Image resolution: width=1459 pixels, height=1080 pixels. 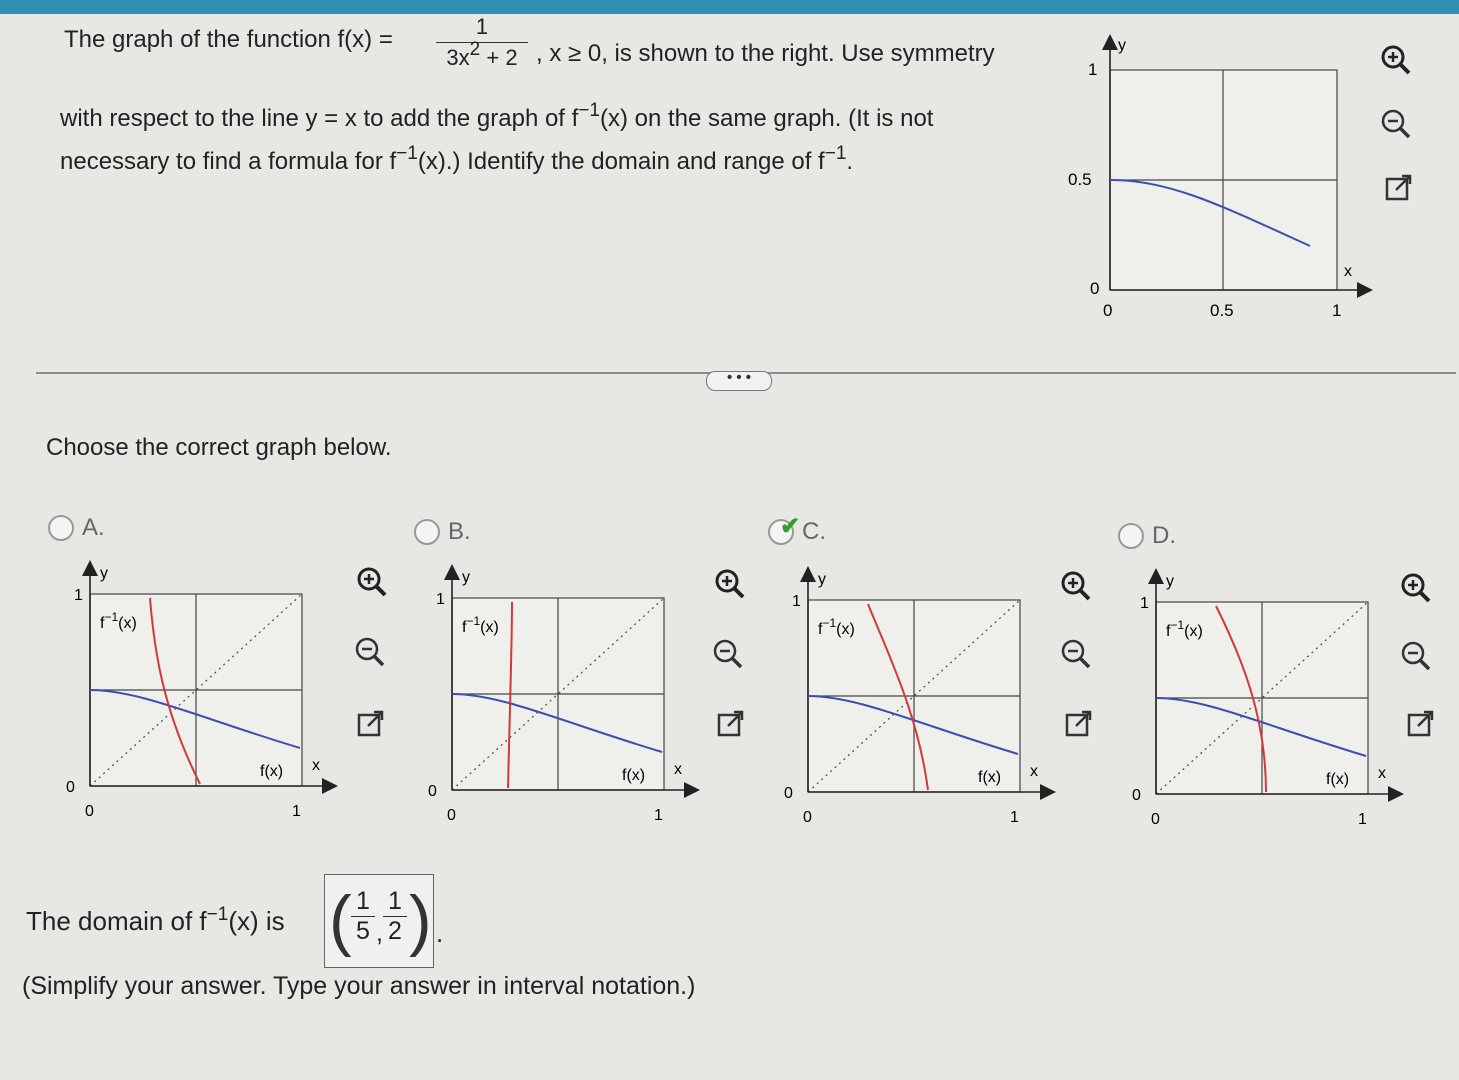 What do you see at coordinates (1147, 536) in the screenshot?
I see `option-d: D.` at bounding box center [1147, 536].